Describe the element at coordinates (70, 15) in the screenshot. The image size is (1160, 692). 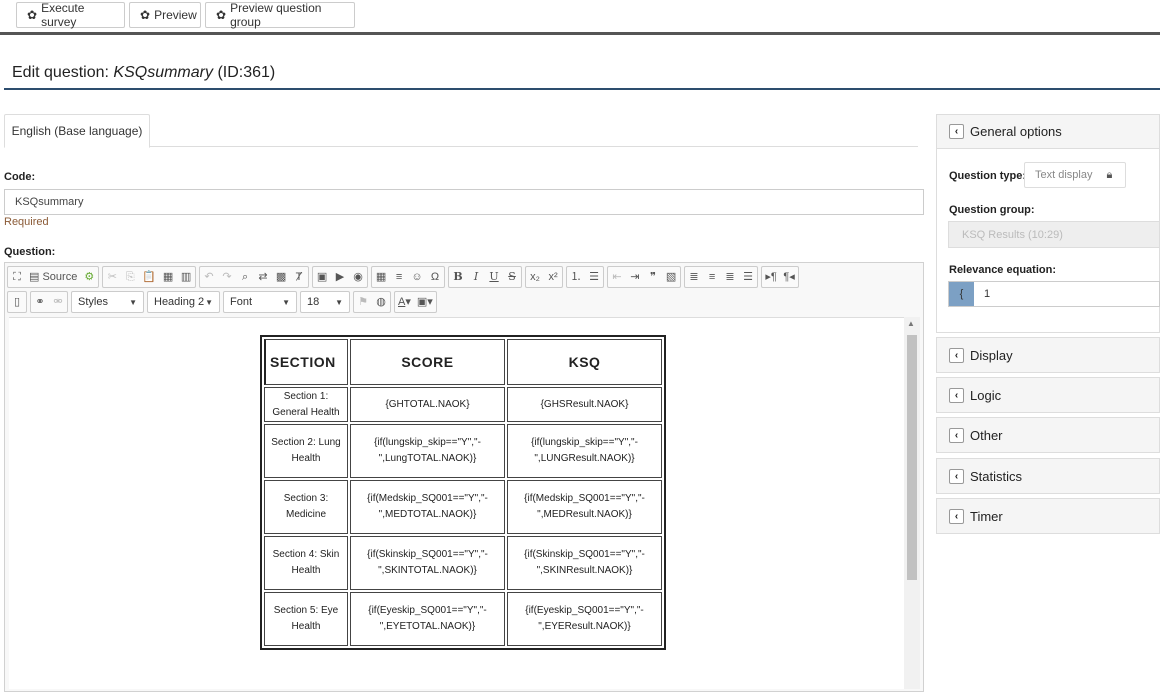
I see `execute-survey-button: ✿ Execute survey` at that location.